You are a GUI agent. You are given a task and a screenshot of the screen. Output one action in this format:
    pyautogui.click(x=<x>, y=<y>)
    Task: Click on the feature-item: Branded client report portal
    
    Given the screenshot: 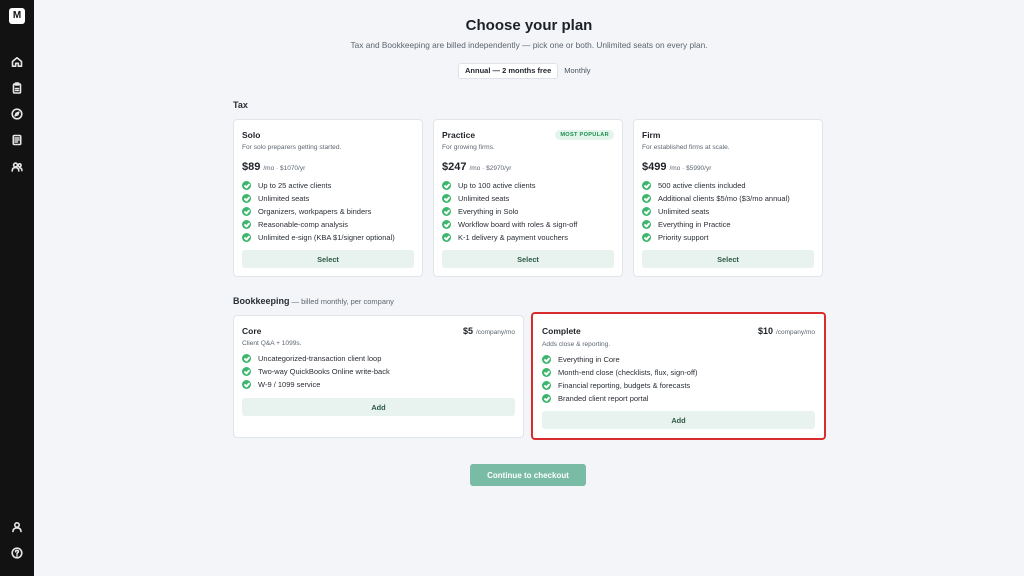 What is the action you would take?
    pyautogui.click(x=620, y=398)
    